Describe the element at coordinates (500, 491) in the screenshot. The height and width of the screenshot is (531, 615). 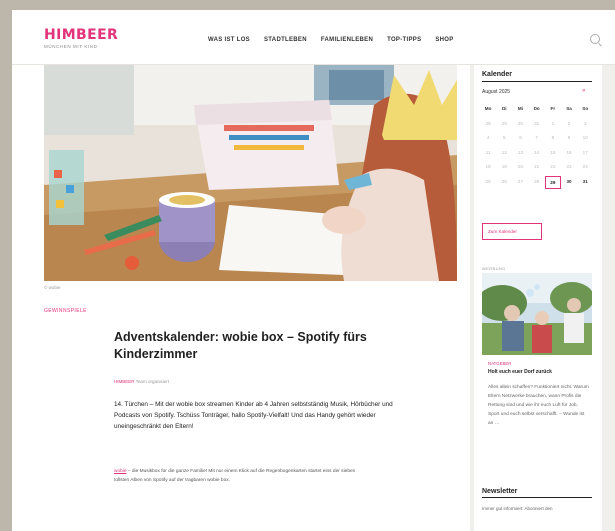
I see `newsletter-heading: Newsletter` at that location.